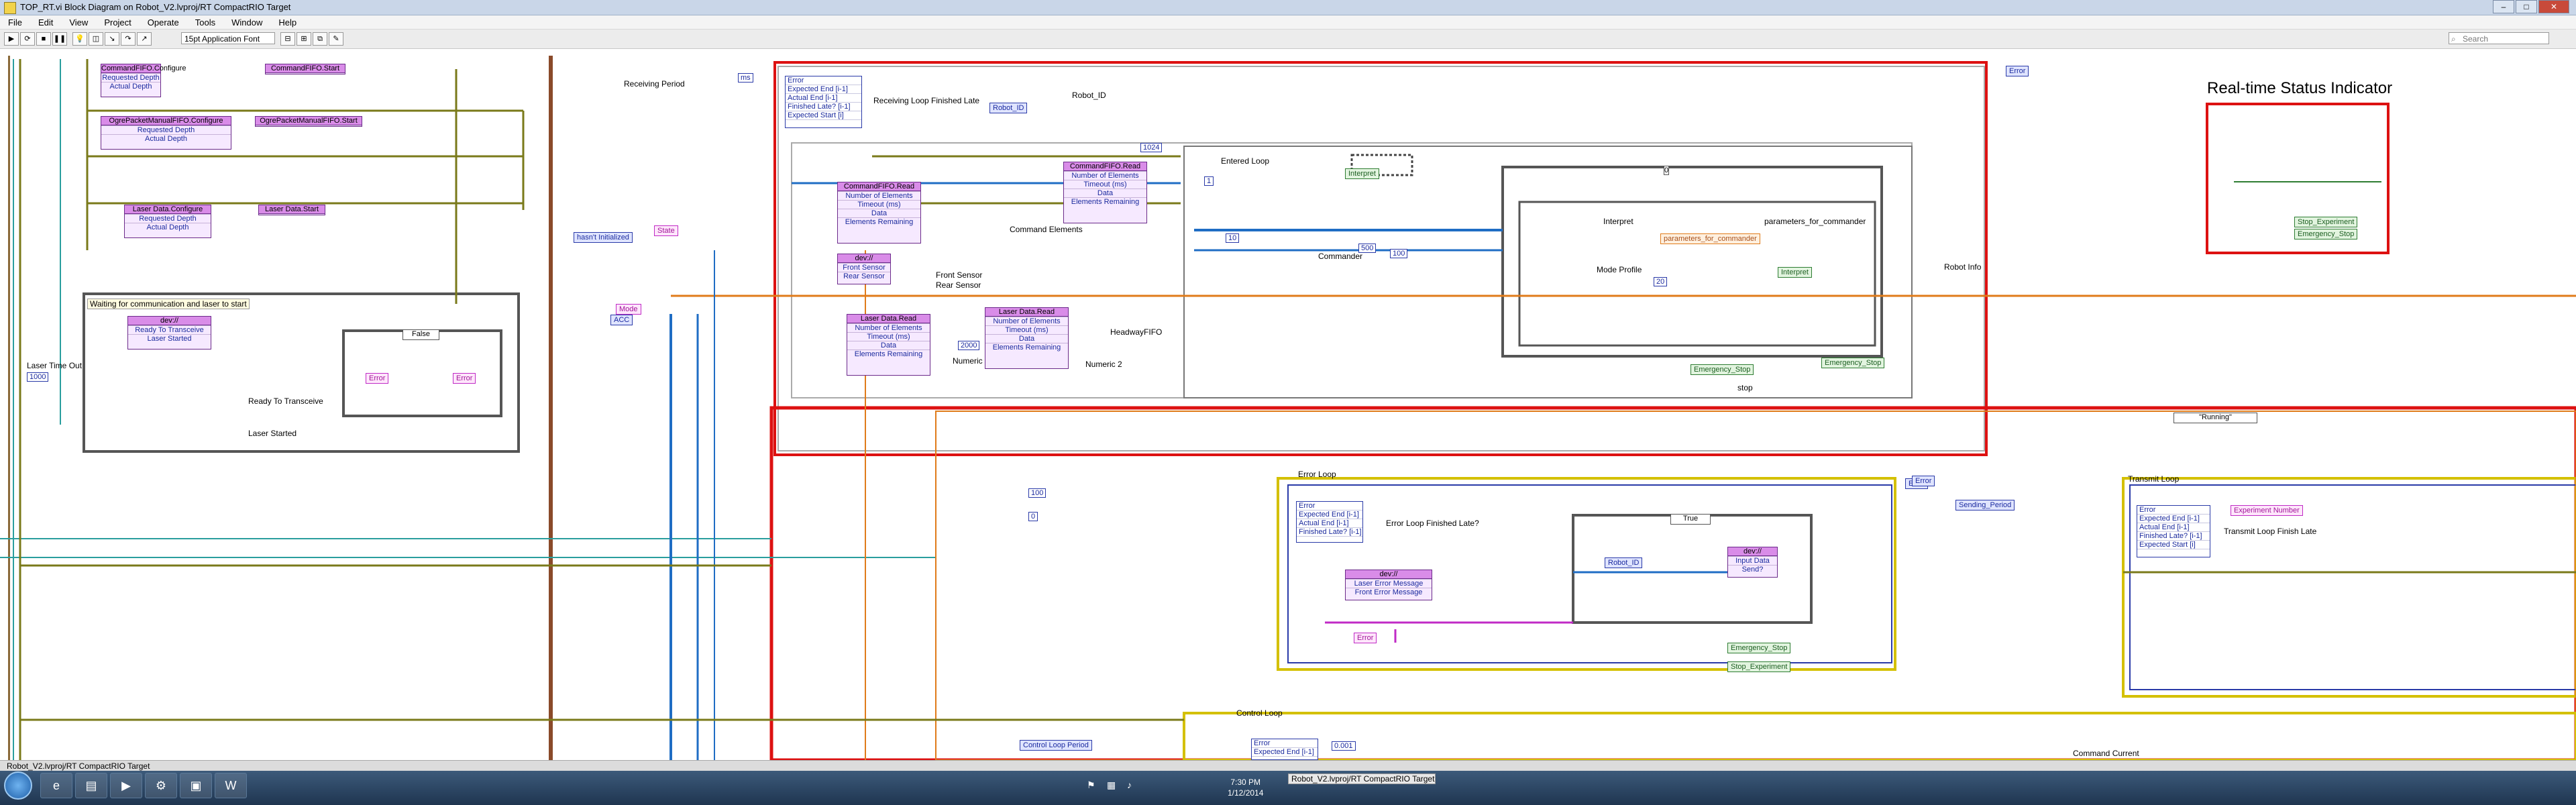 The height and width of the screenshot is (805, 2576). What do you see at coordinates (45, 22) in the screenshot?
I see `menu-edit: Edit` at bounding box center [45, 22].